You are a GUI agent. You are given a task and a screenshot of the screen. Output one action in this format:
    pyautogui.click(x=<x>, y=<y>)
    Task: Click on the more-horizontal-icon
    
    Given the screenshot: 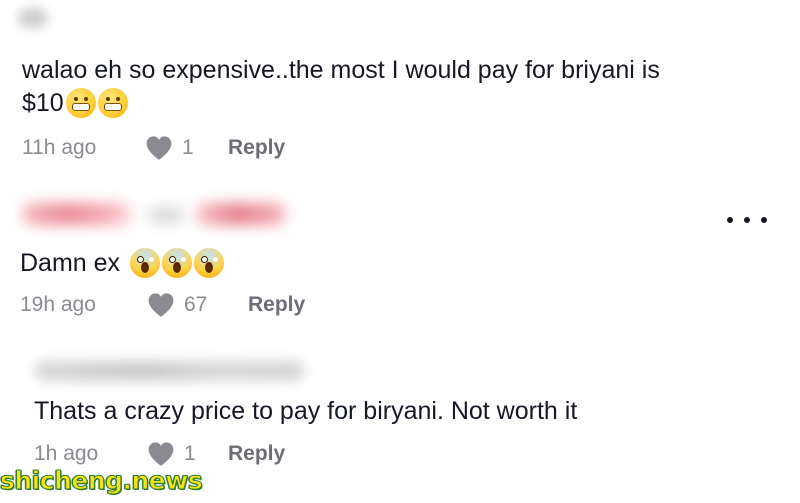 What is the action you would take?
    pyautogui.click(x=747, y=220)
    